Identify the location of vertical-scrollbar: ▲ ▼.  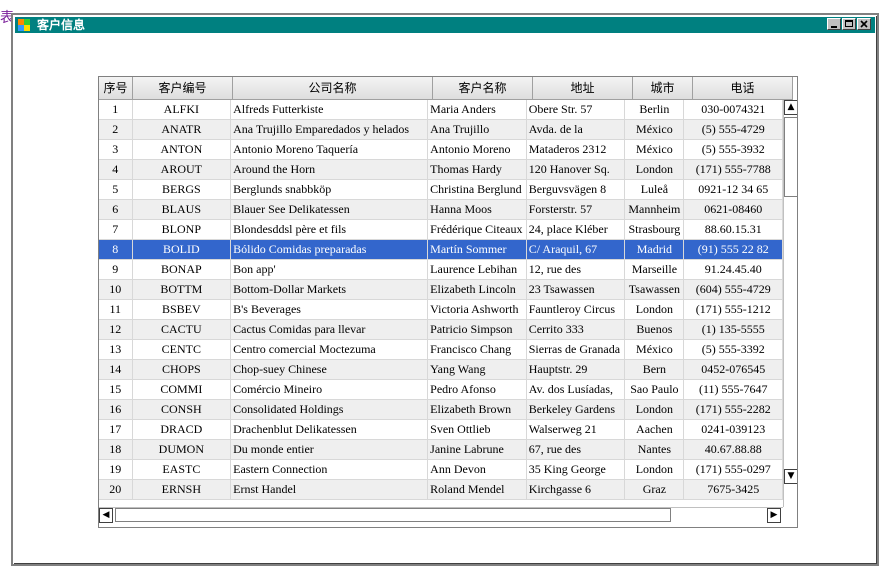
(790, 303).